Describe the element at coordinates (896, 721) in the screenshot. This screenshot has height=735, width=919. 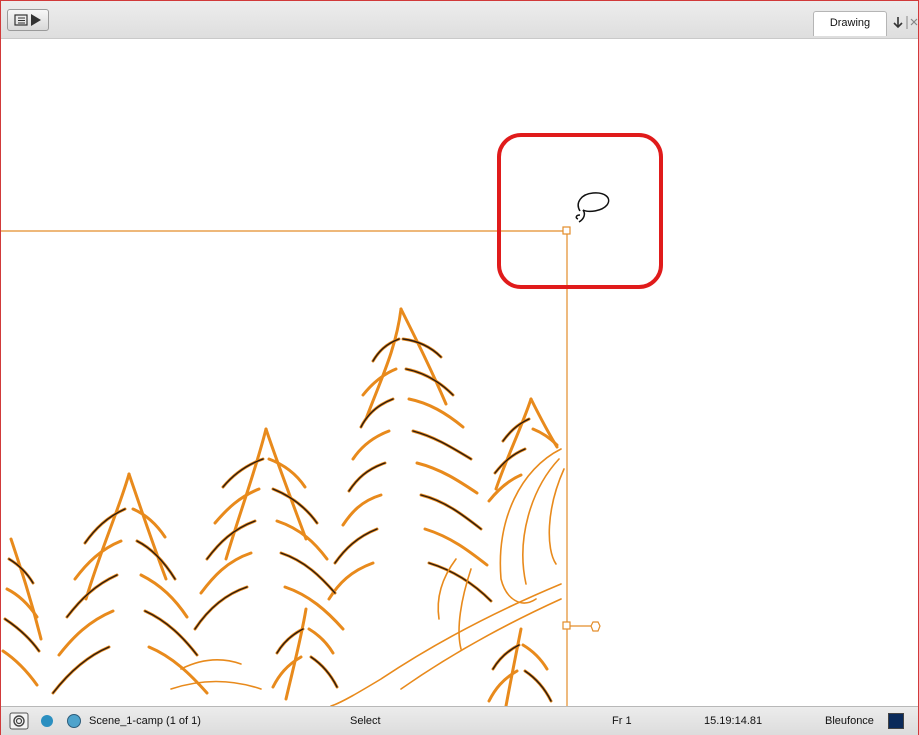
I see `current-color-swatch` at that location.